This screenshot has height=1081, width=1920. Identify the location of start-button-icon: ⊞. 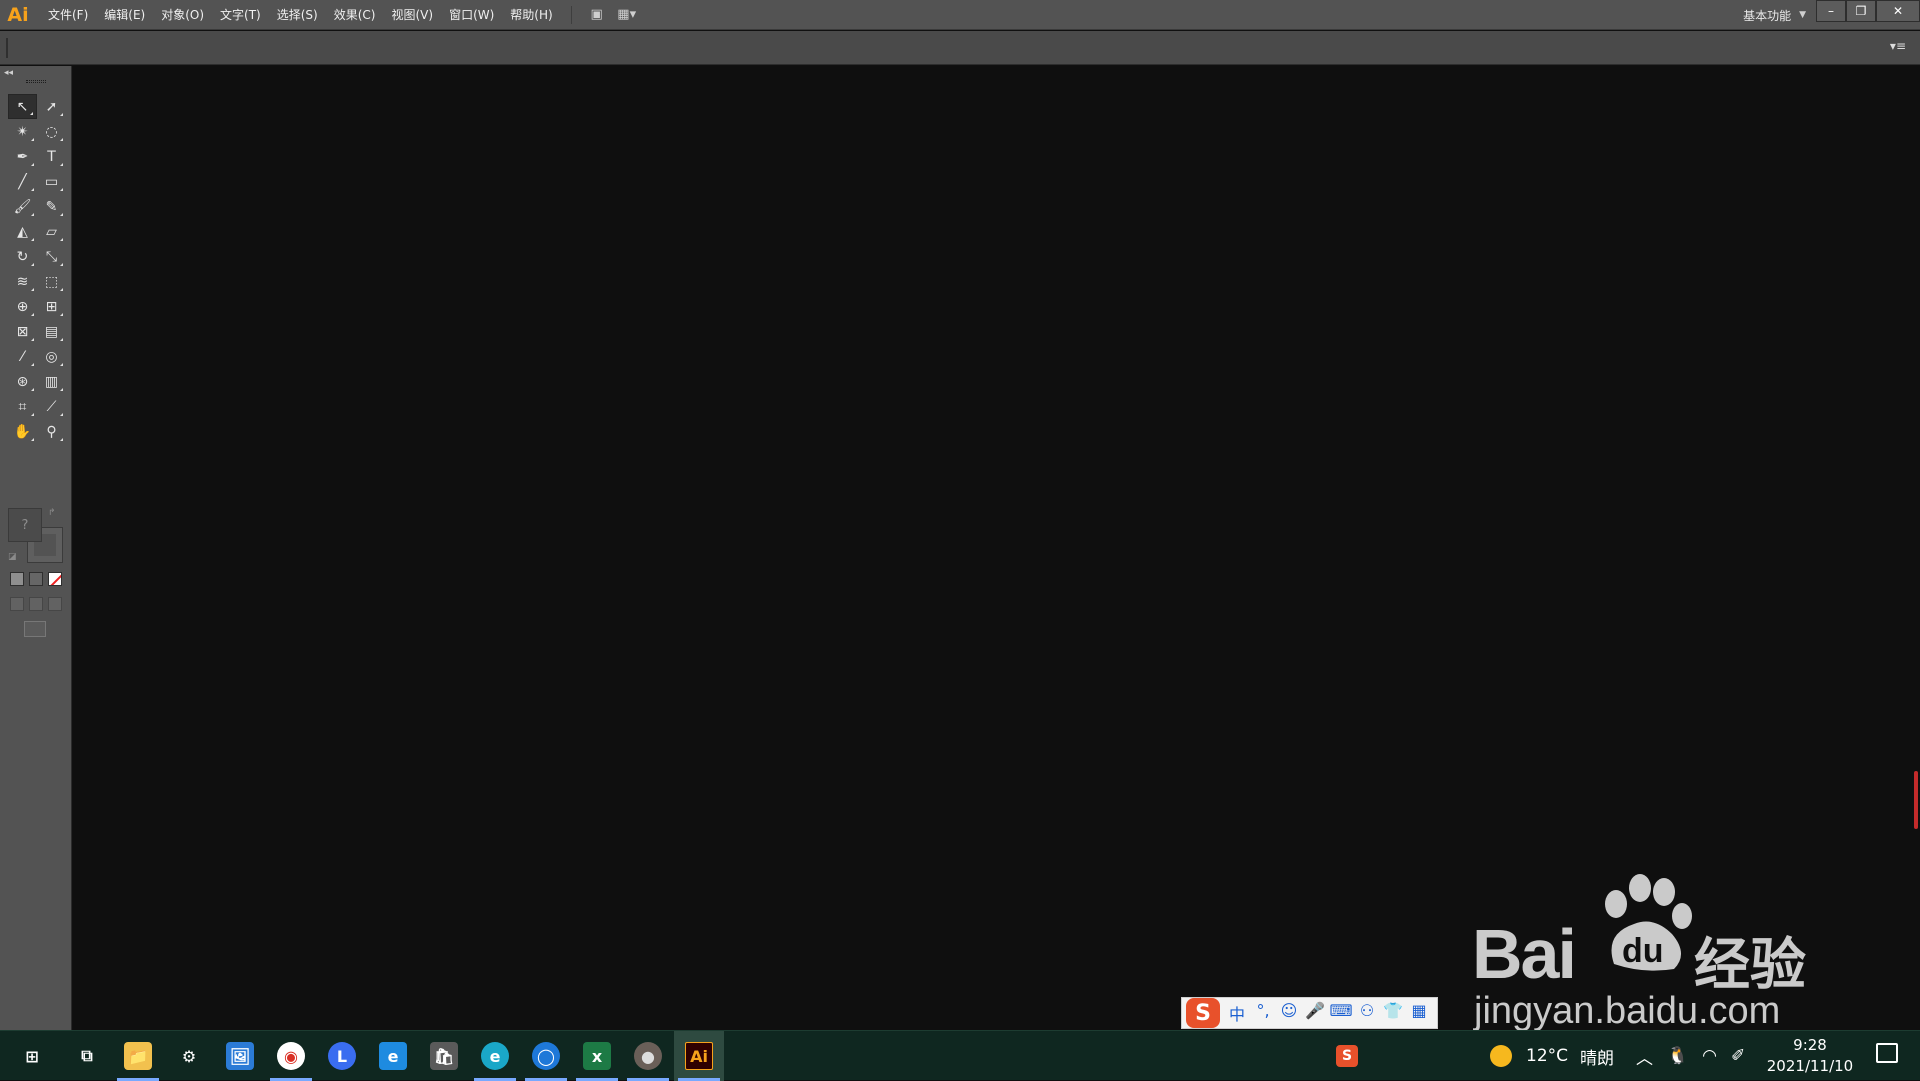
(32, 1056).